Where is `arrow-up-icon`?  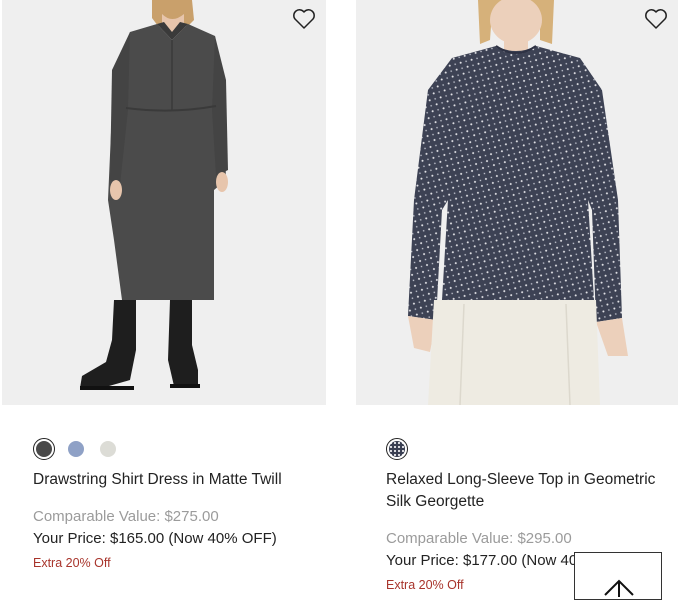
arrow-up-icon is located at coordinates (619, 588).